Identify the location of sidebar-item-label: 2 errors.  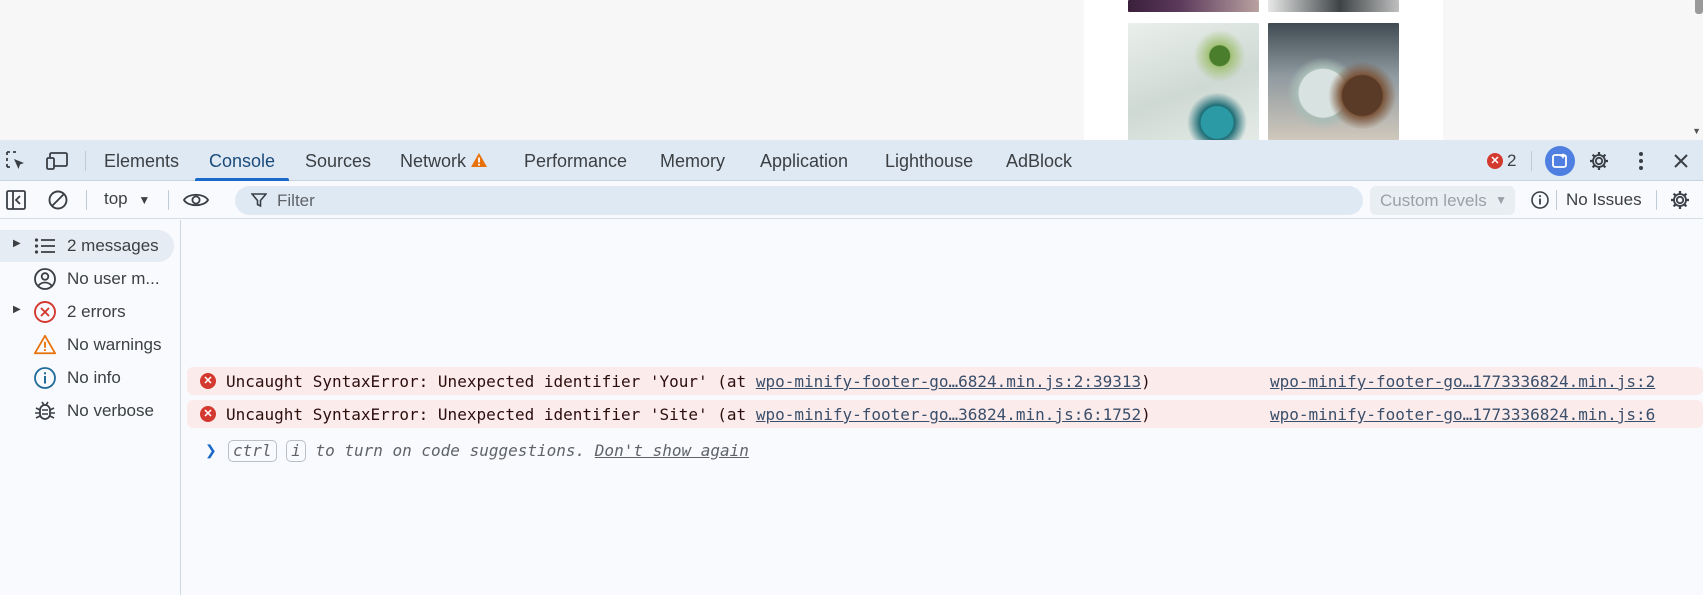
(96, 311).